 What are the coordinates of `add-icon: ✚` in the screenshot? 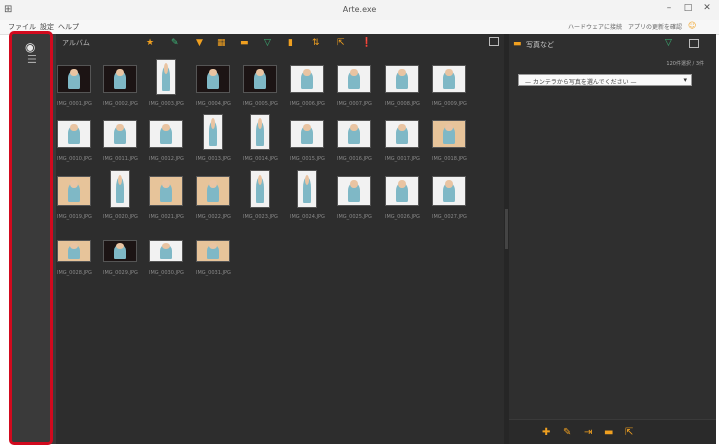 It's located at (546, 432).